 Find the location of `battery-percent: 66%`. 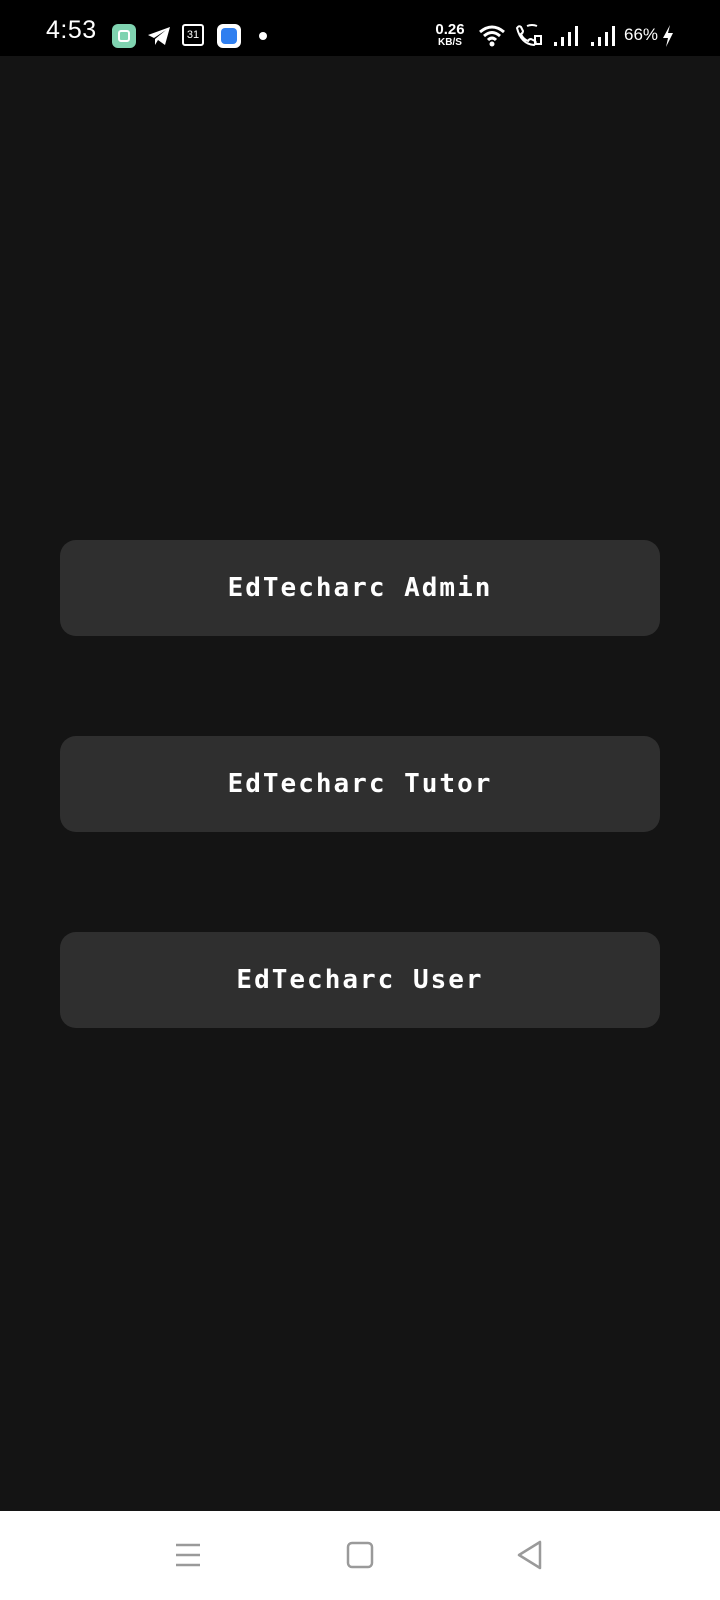

battery-percent: 66% is located at coordinates (641, 34).